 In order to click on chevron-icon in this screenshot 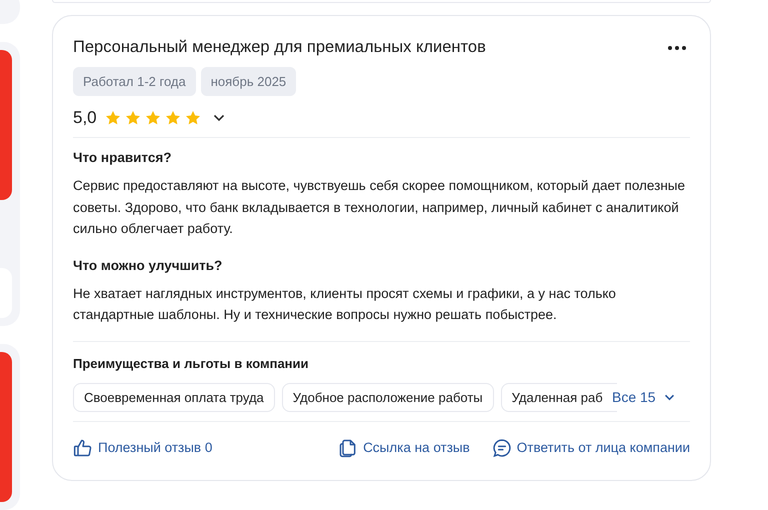, I will do `click(669, 397)`.